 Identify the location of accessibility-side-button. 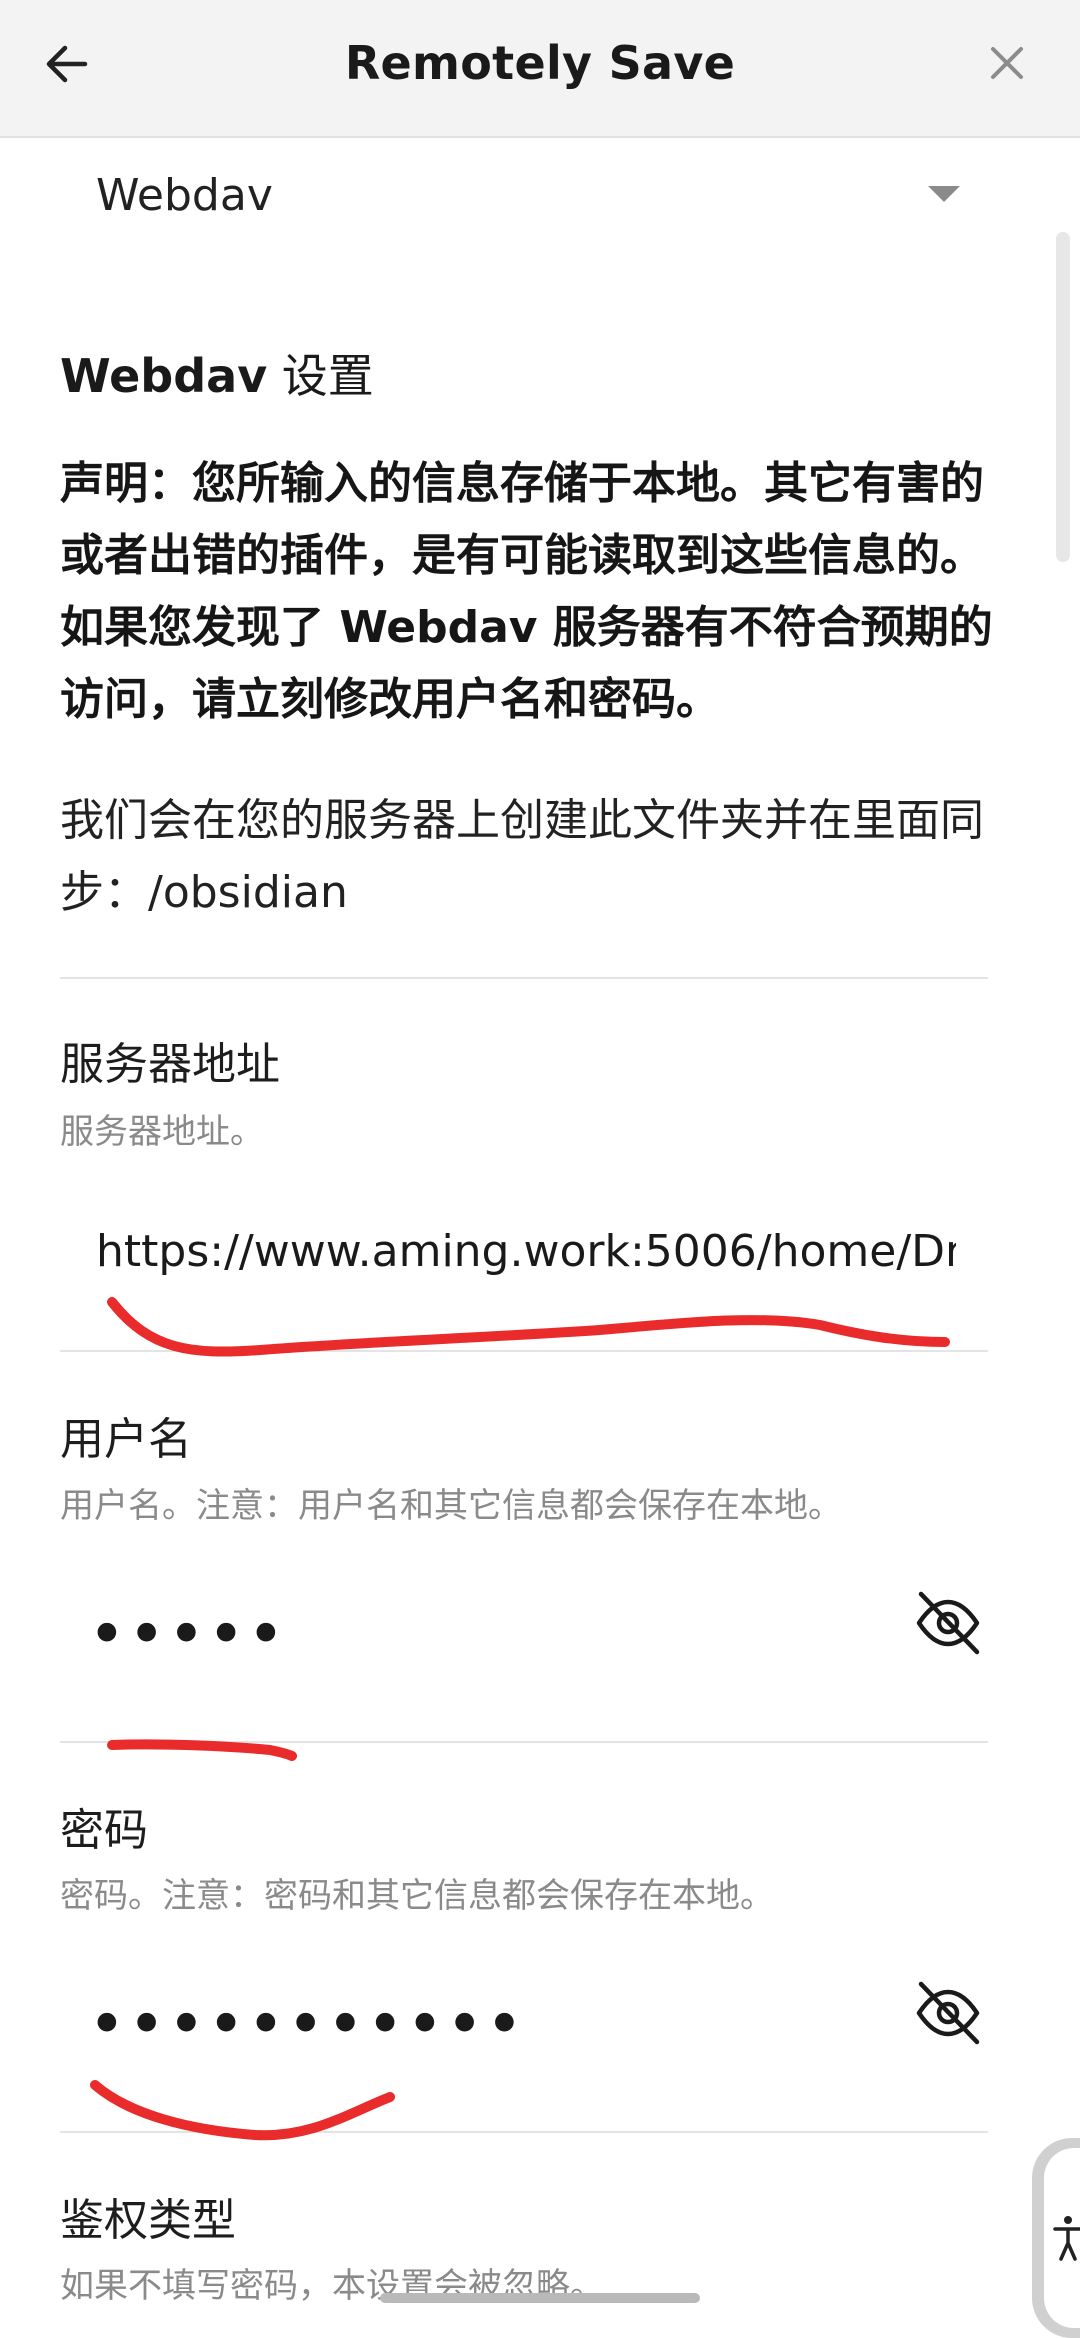
(1056, 2238).